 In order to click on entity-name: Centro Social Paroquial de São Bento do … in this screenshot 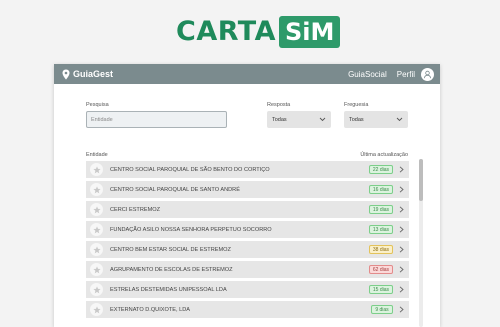, I will do `click(190, 169)`.